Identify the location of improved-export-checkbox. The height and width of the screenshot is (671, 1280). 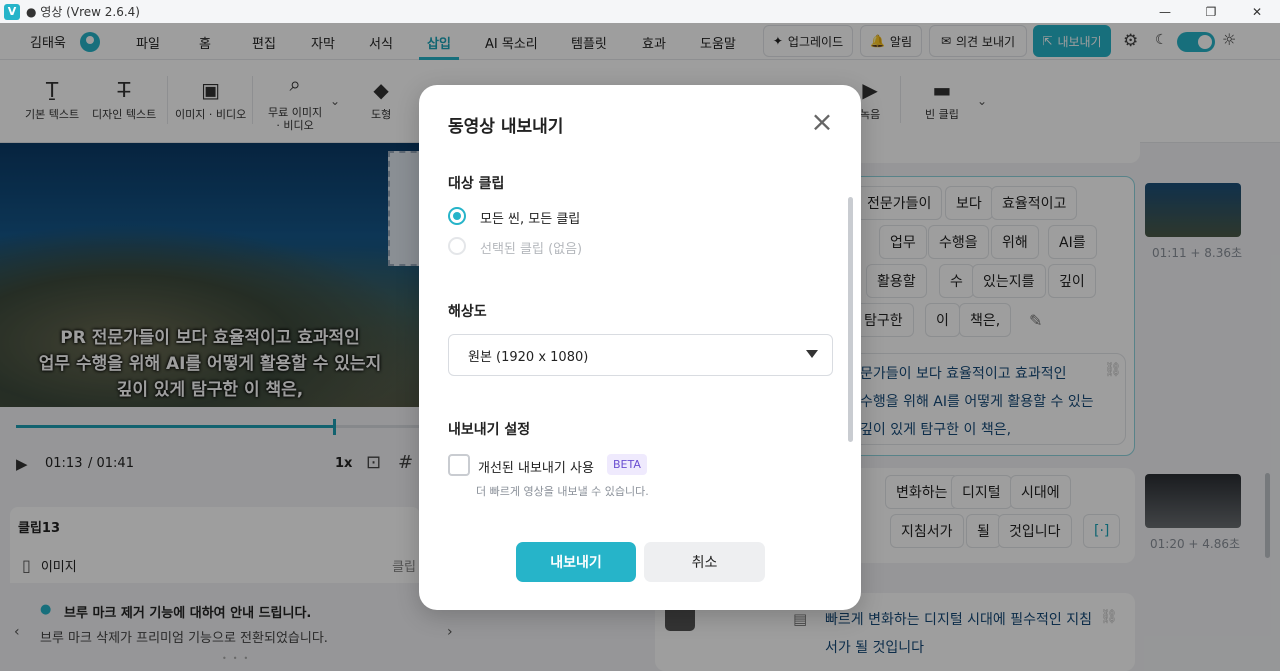
(459, 465).